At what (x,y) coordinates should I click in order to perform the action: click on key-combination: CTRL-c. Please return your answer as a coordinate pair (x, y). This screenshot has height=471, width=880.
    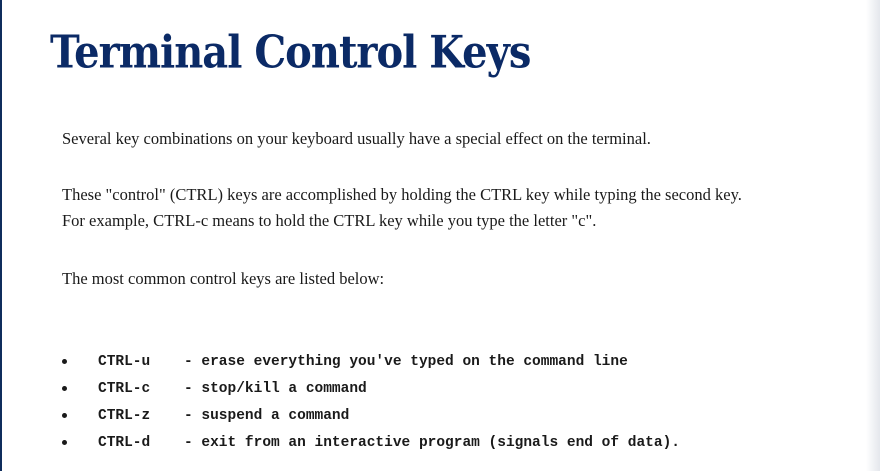
    Looking at the image, I should click on (124, 388).